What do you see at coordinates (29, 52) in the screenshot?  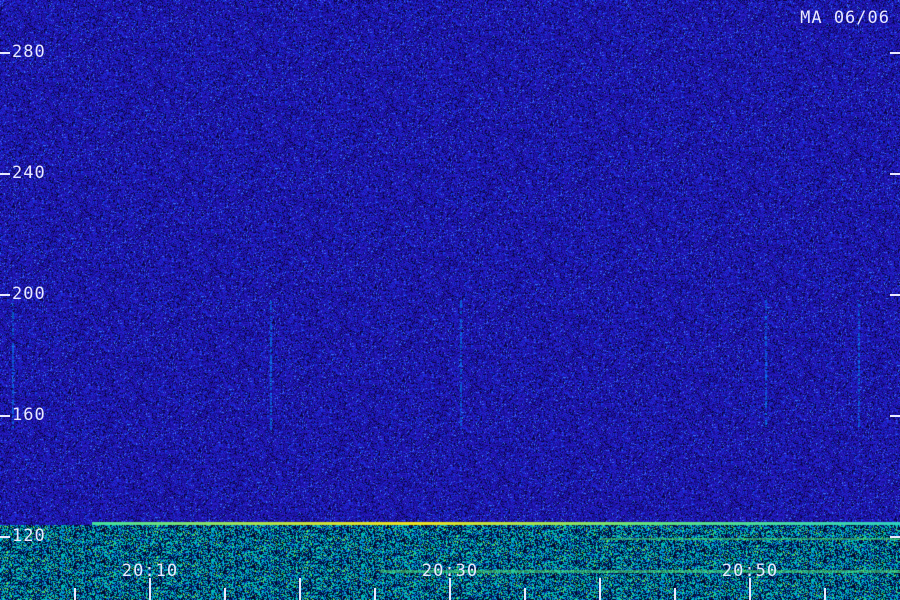 I see `y-tick-label: 280` at bounding box center [29, 52].